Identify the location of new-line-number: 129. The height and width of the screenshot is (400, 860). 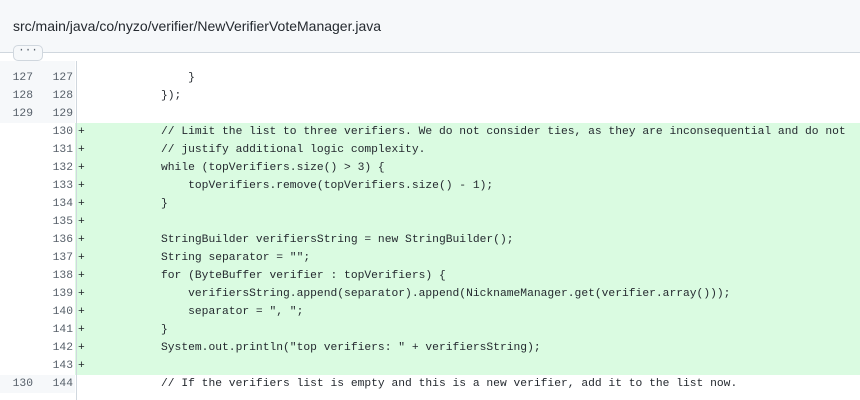
(54, 114).